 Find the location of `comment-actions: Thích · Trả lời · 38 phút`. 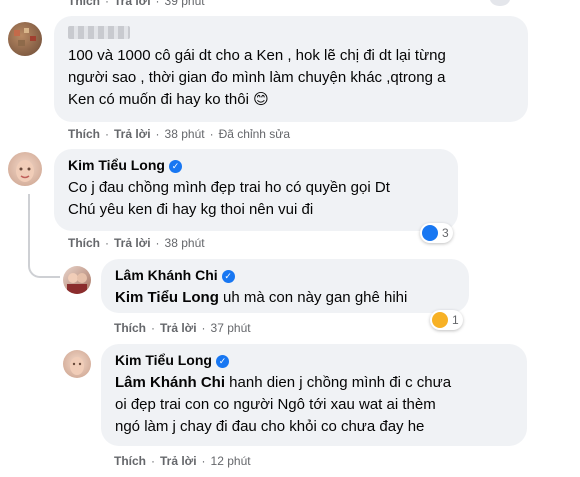

comment-actions: Thích · Trả lời · 38 phút is located at coordinates (136, 243).